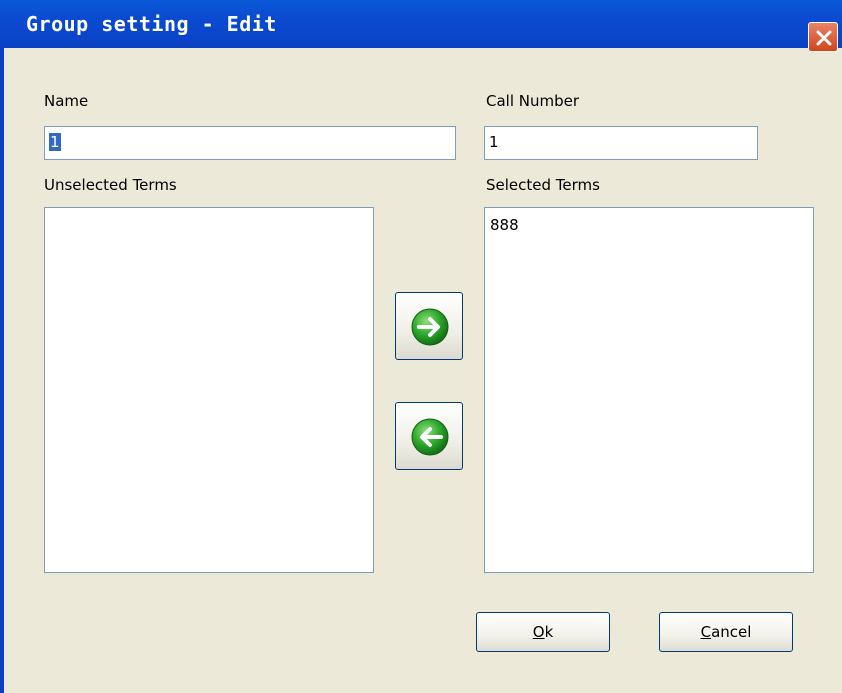 Image resolution: width=842 pixels, height=693 pixels. What do you see at coordinates (110, 185) in the screenshot?
I see `unselected-terms-label: Unselected Terms` at bounding box center [110, 185].